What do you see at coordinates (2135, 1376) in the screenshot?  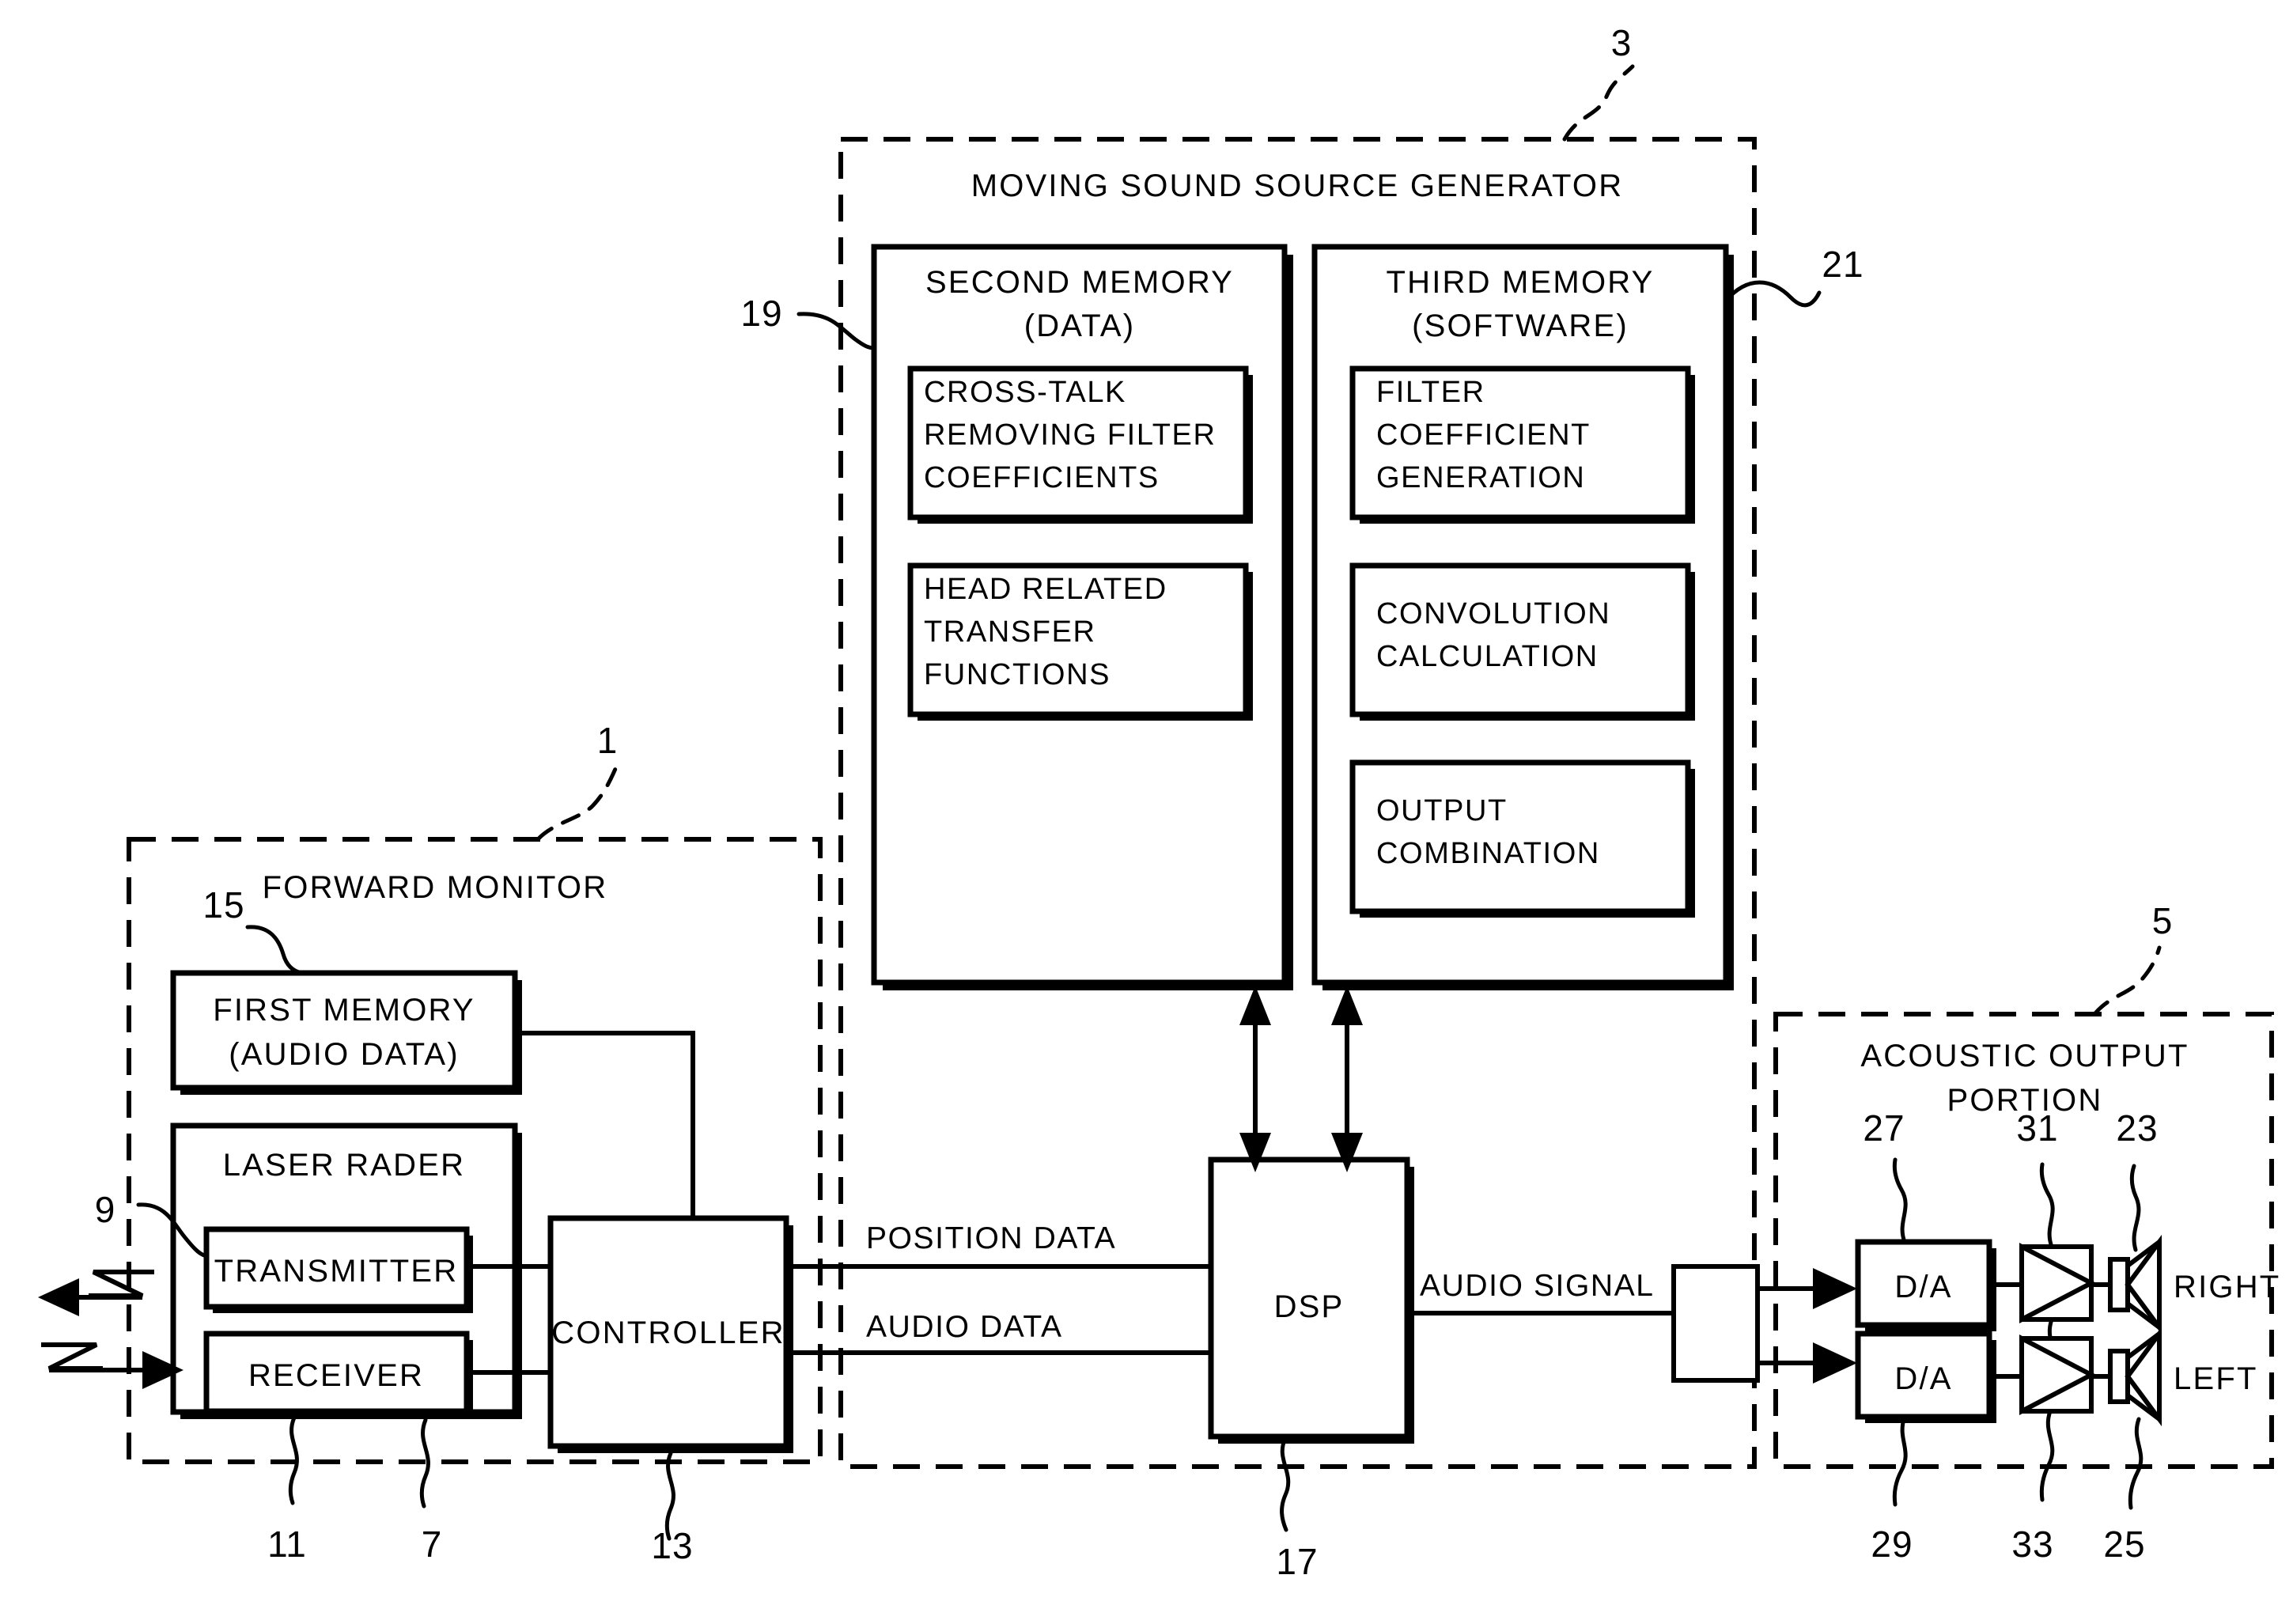 I see `left-speaker-icon` at bounding box center [2135, 1376].